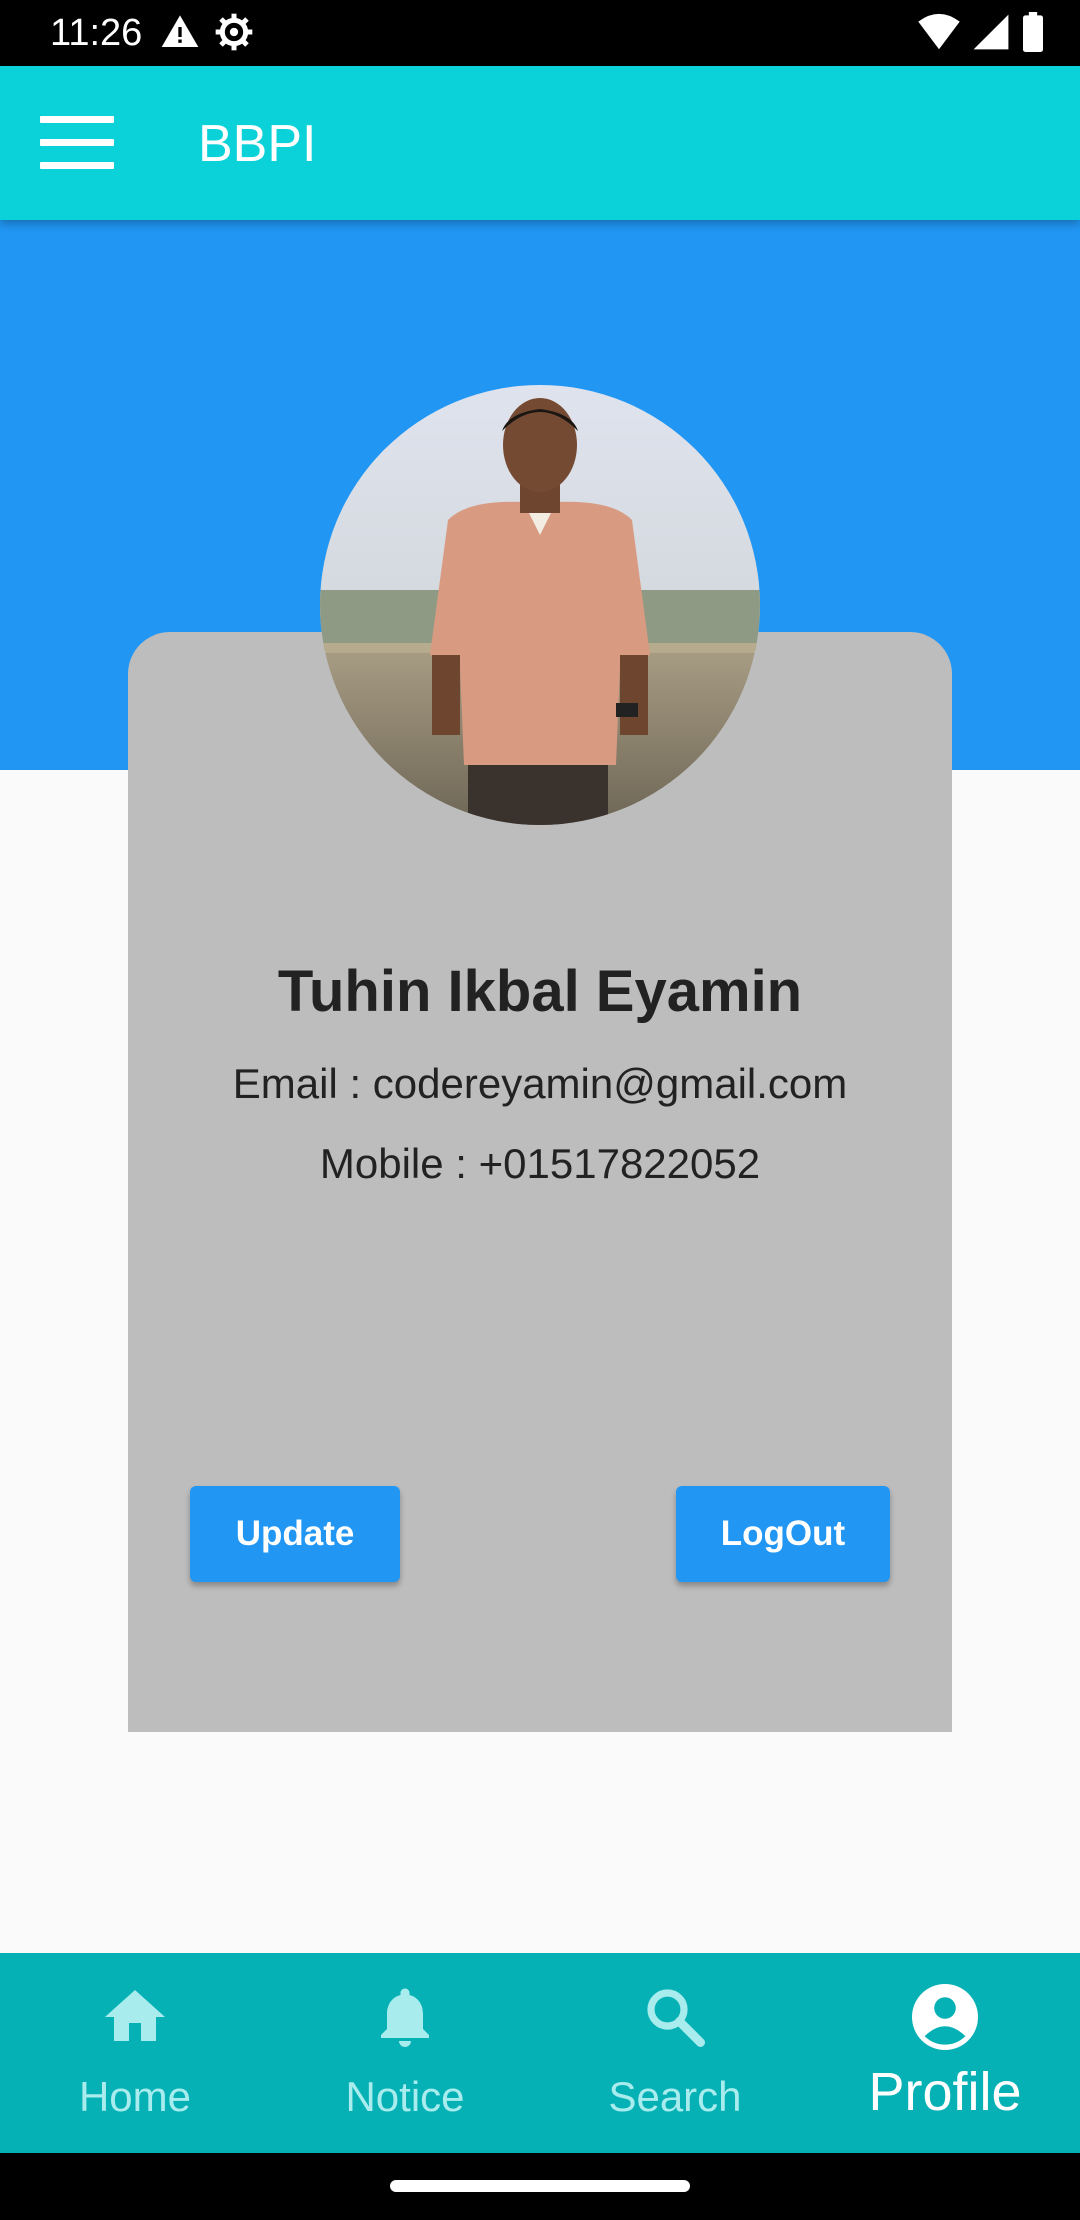 The image size is (1080, 2220). I want to click on nav-label-profile: Profile, so click(945, 2092).